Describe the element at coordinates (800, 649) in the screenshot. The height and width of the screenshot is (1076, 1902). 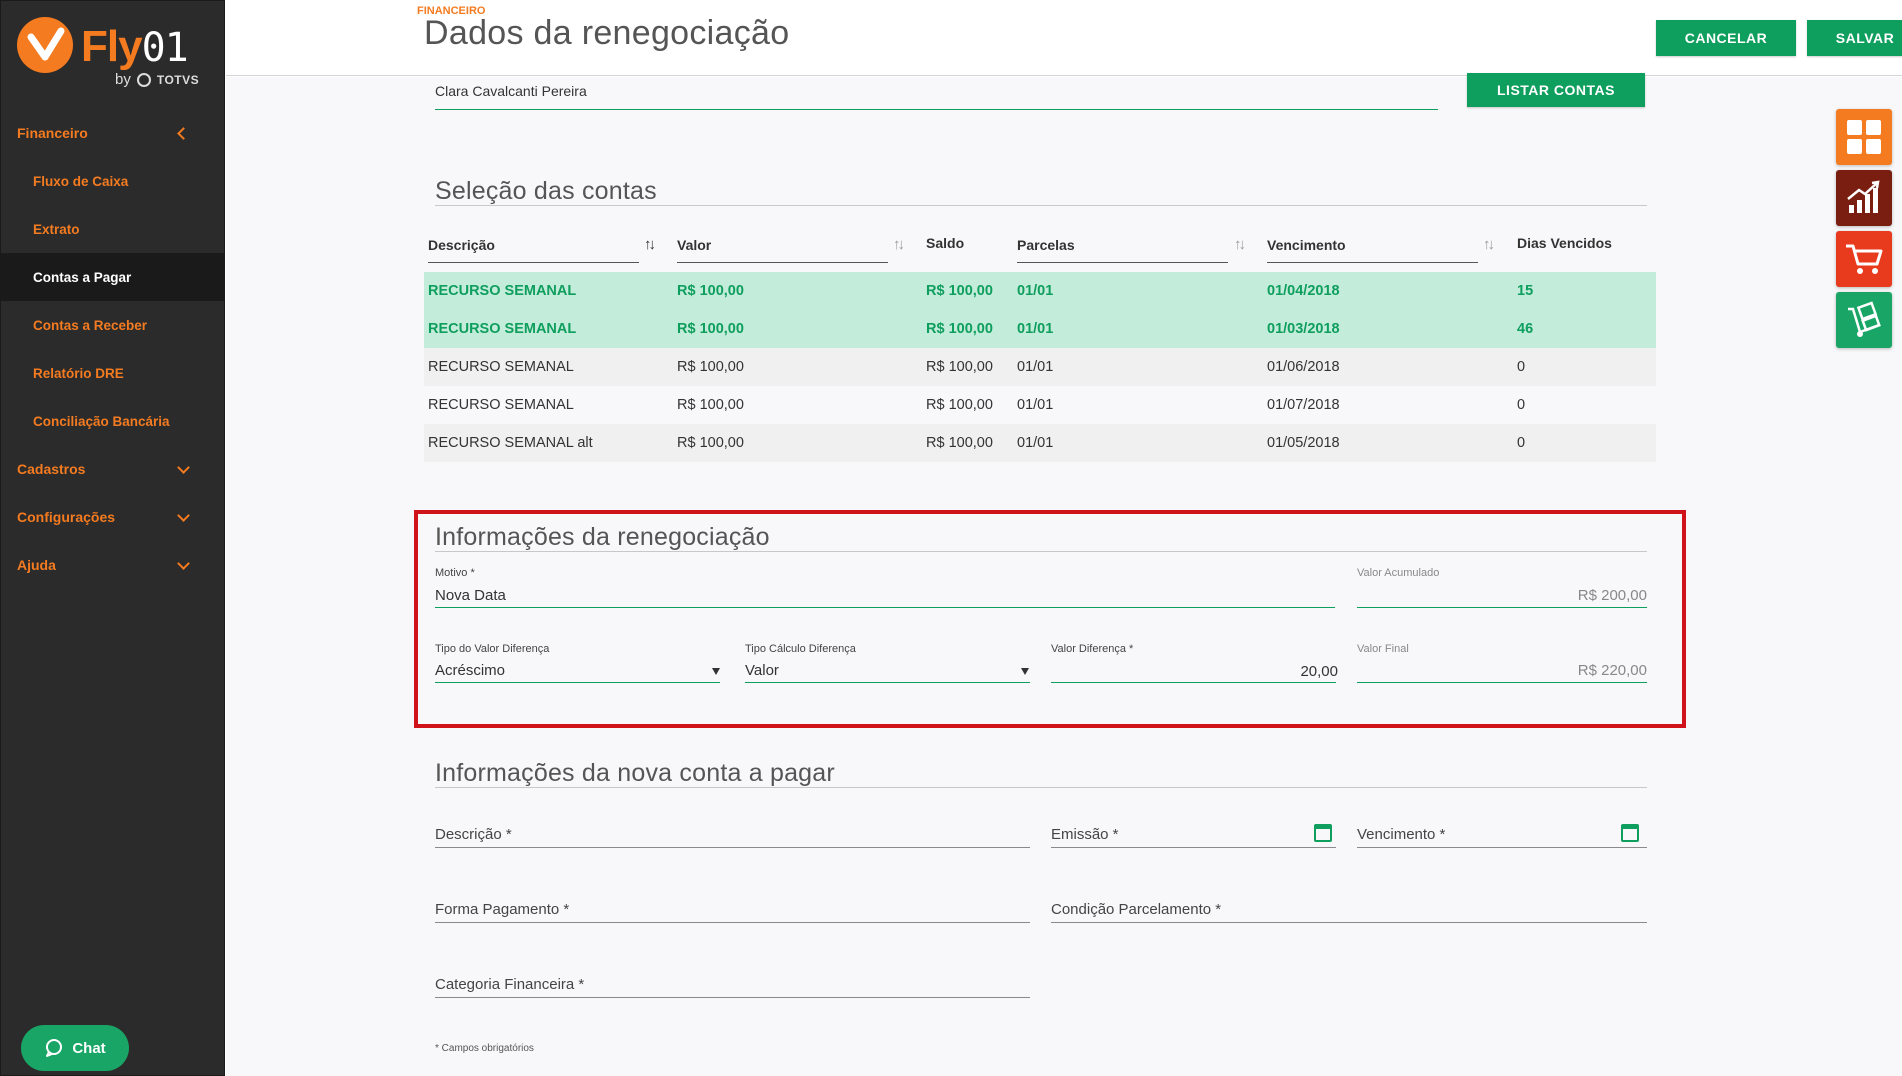
I see `tipo-calculo-label: Tipo Cálculo Diferença` at that location.